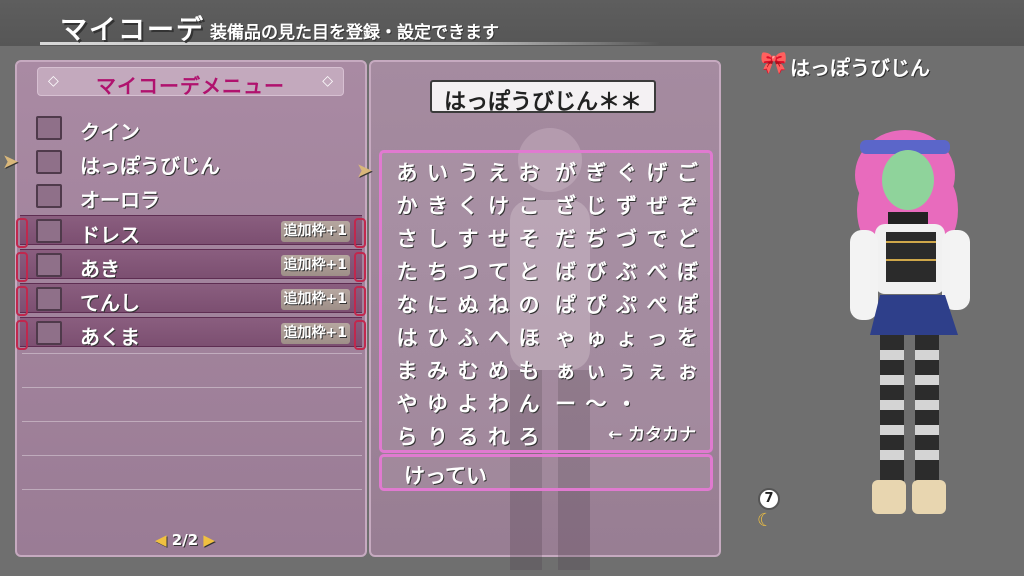  I want to click on menu-item: あくま 追加枠+1, so click(191, 333).